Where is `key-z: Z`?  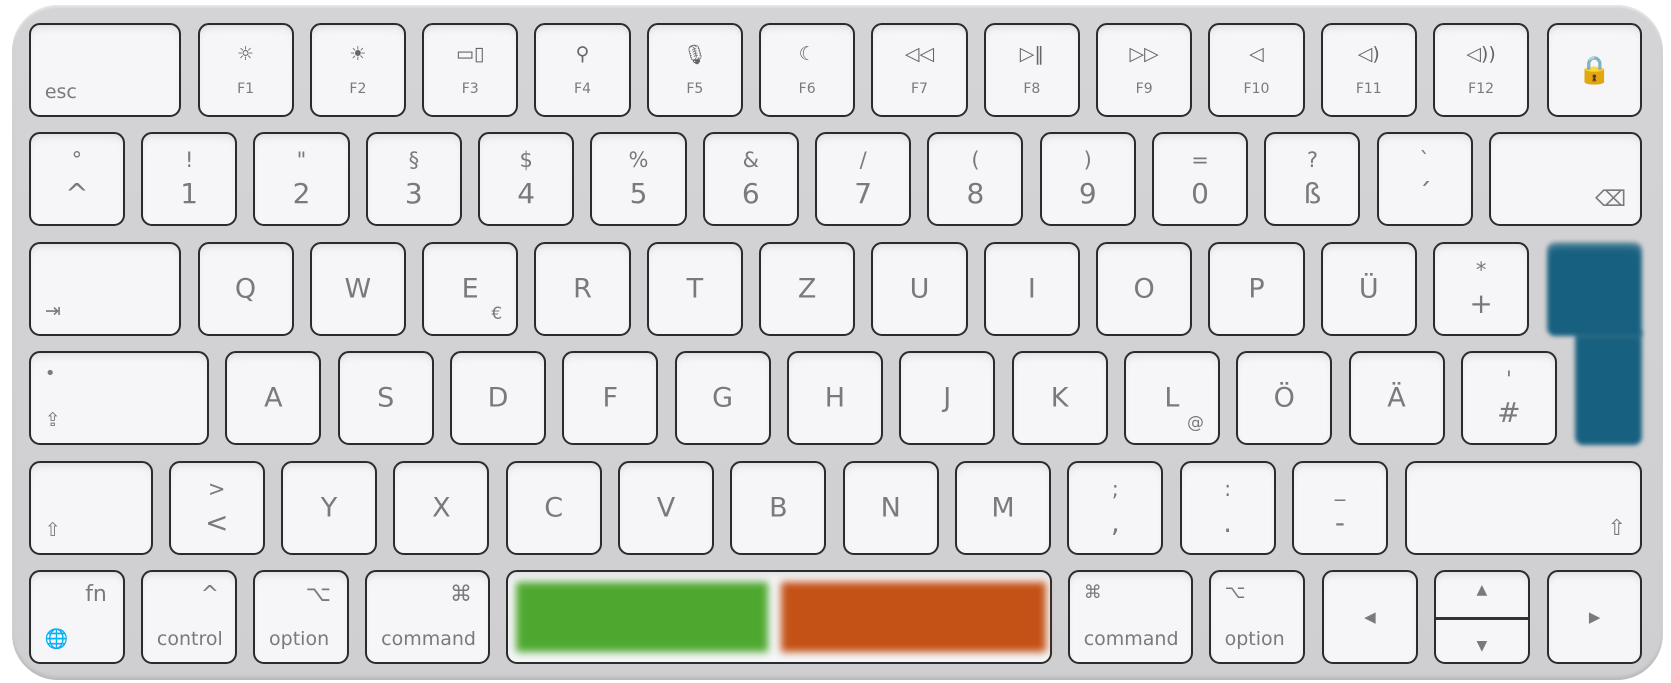
key-z: Z is located at coordinates (807, 289).